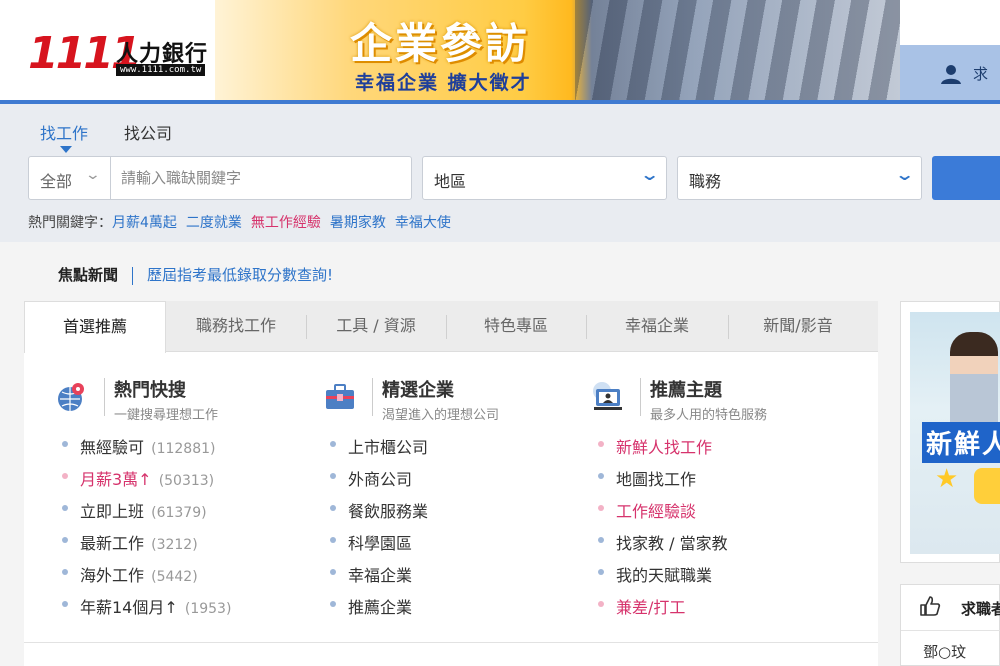 Image resolution: width=1000 pixels, height=666 pixels. What do you see at coordinates (557, 50) in the screenshot?
I see `promo-banner: 企業參訪 幸福企業 擴大徵才` at bounding box center [557, 50].